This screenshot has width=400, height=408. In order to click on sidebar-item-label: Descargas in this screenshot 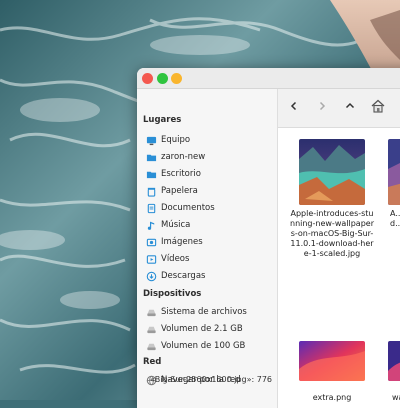, I will do `click(183, 276)`.